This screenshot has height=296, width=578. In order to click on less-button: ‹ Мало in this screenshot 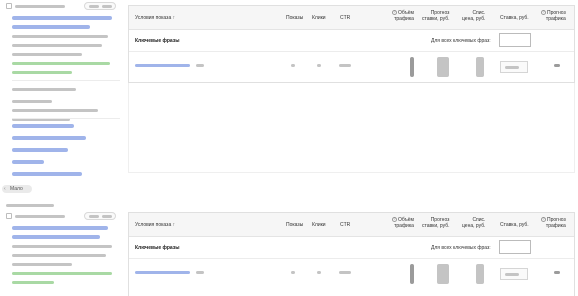, I will do `click(17, 189)`.